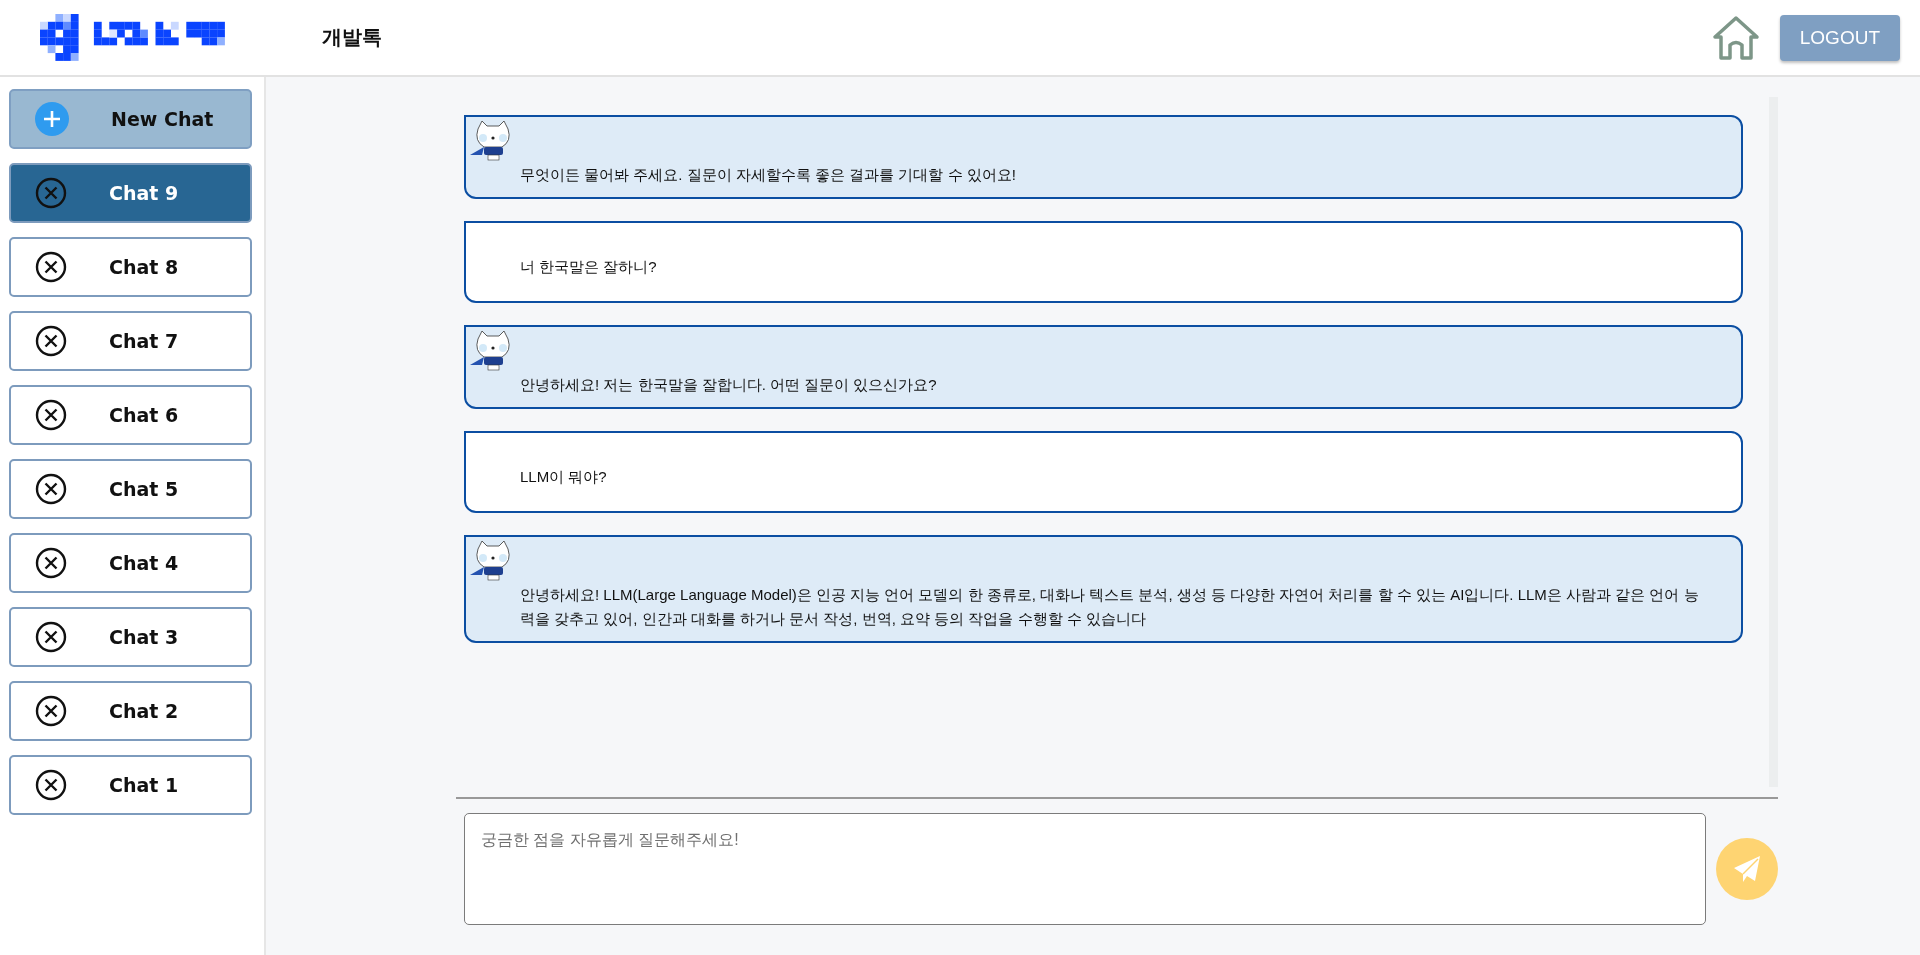 The image size is (1920, 955). Describe the element at coordinates (130, 193) in the screenshot. I see `chat-item: Chat 9` at that location.